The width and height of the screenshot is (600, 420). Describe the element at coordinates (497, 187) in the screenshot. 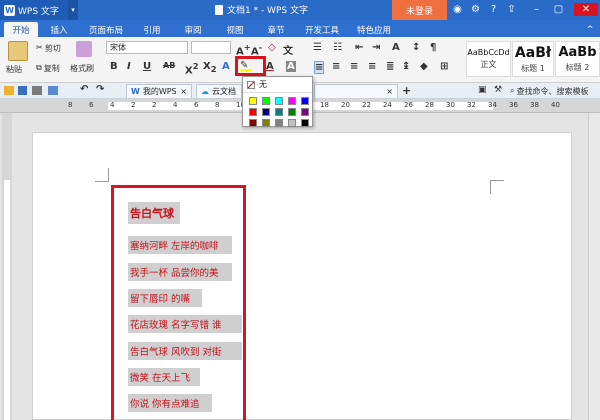

I see `margin-corner-top-right` at that location.